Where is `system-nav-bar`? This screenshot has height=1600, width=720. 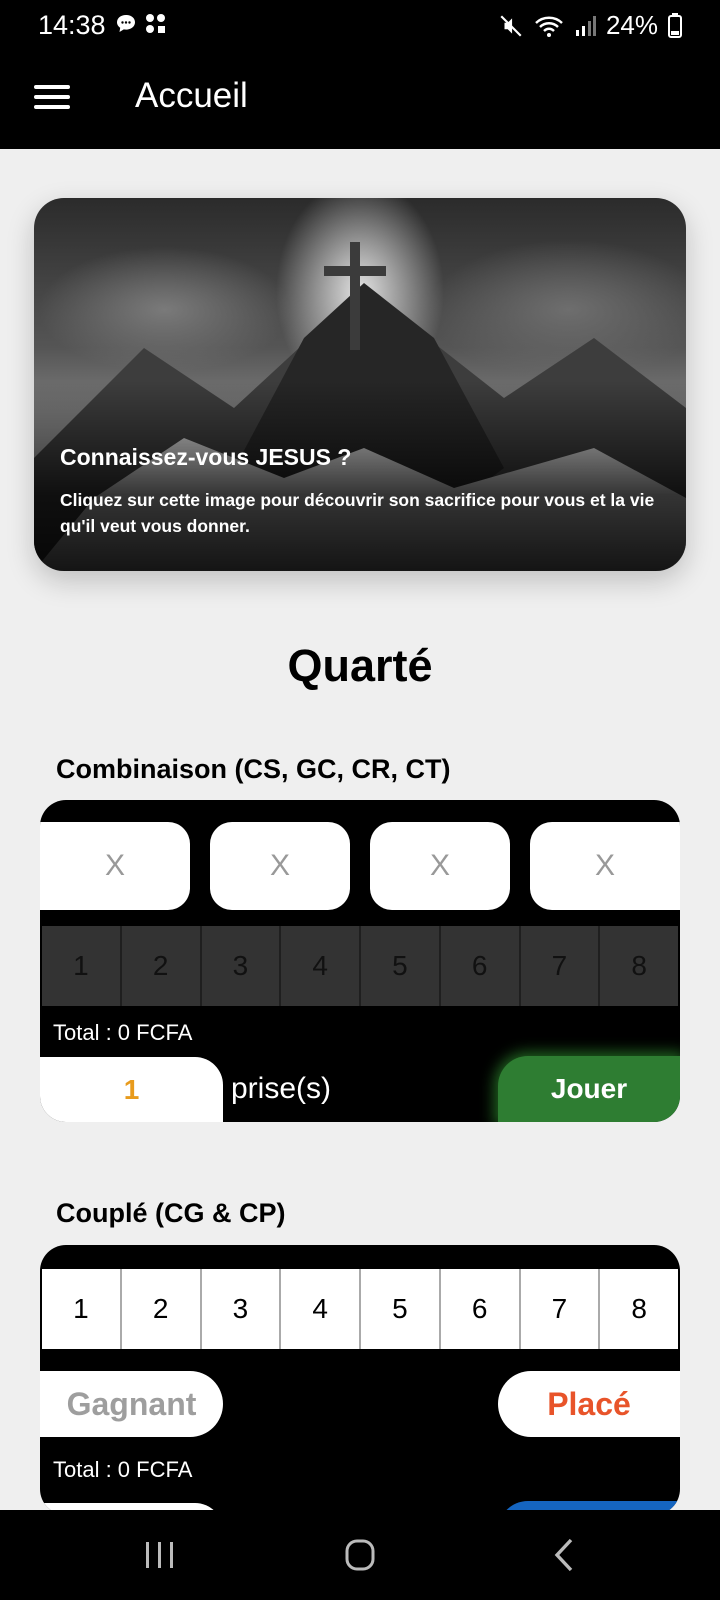 system-nav-bar is located at coordinates (360, 1555).